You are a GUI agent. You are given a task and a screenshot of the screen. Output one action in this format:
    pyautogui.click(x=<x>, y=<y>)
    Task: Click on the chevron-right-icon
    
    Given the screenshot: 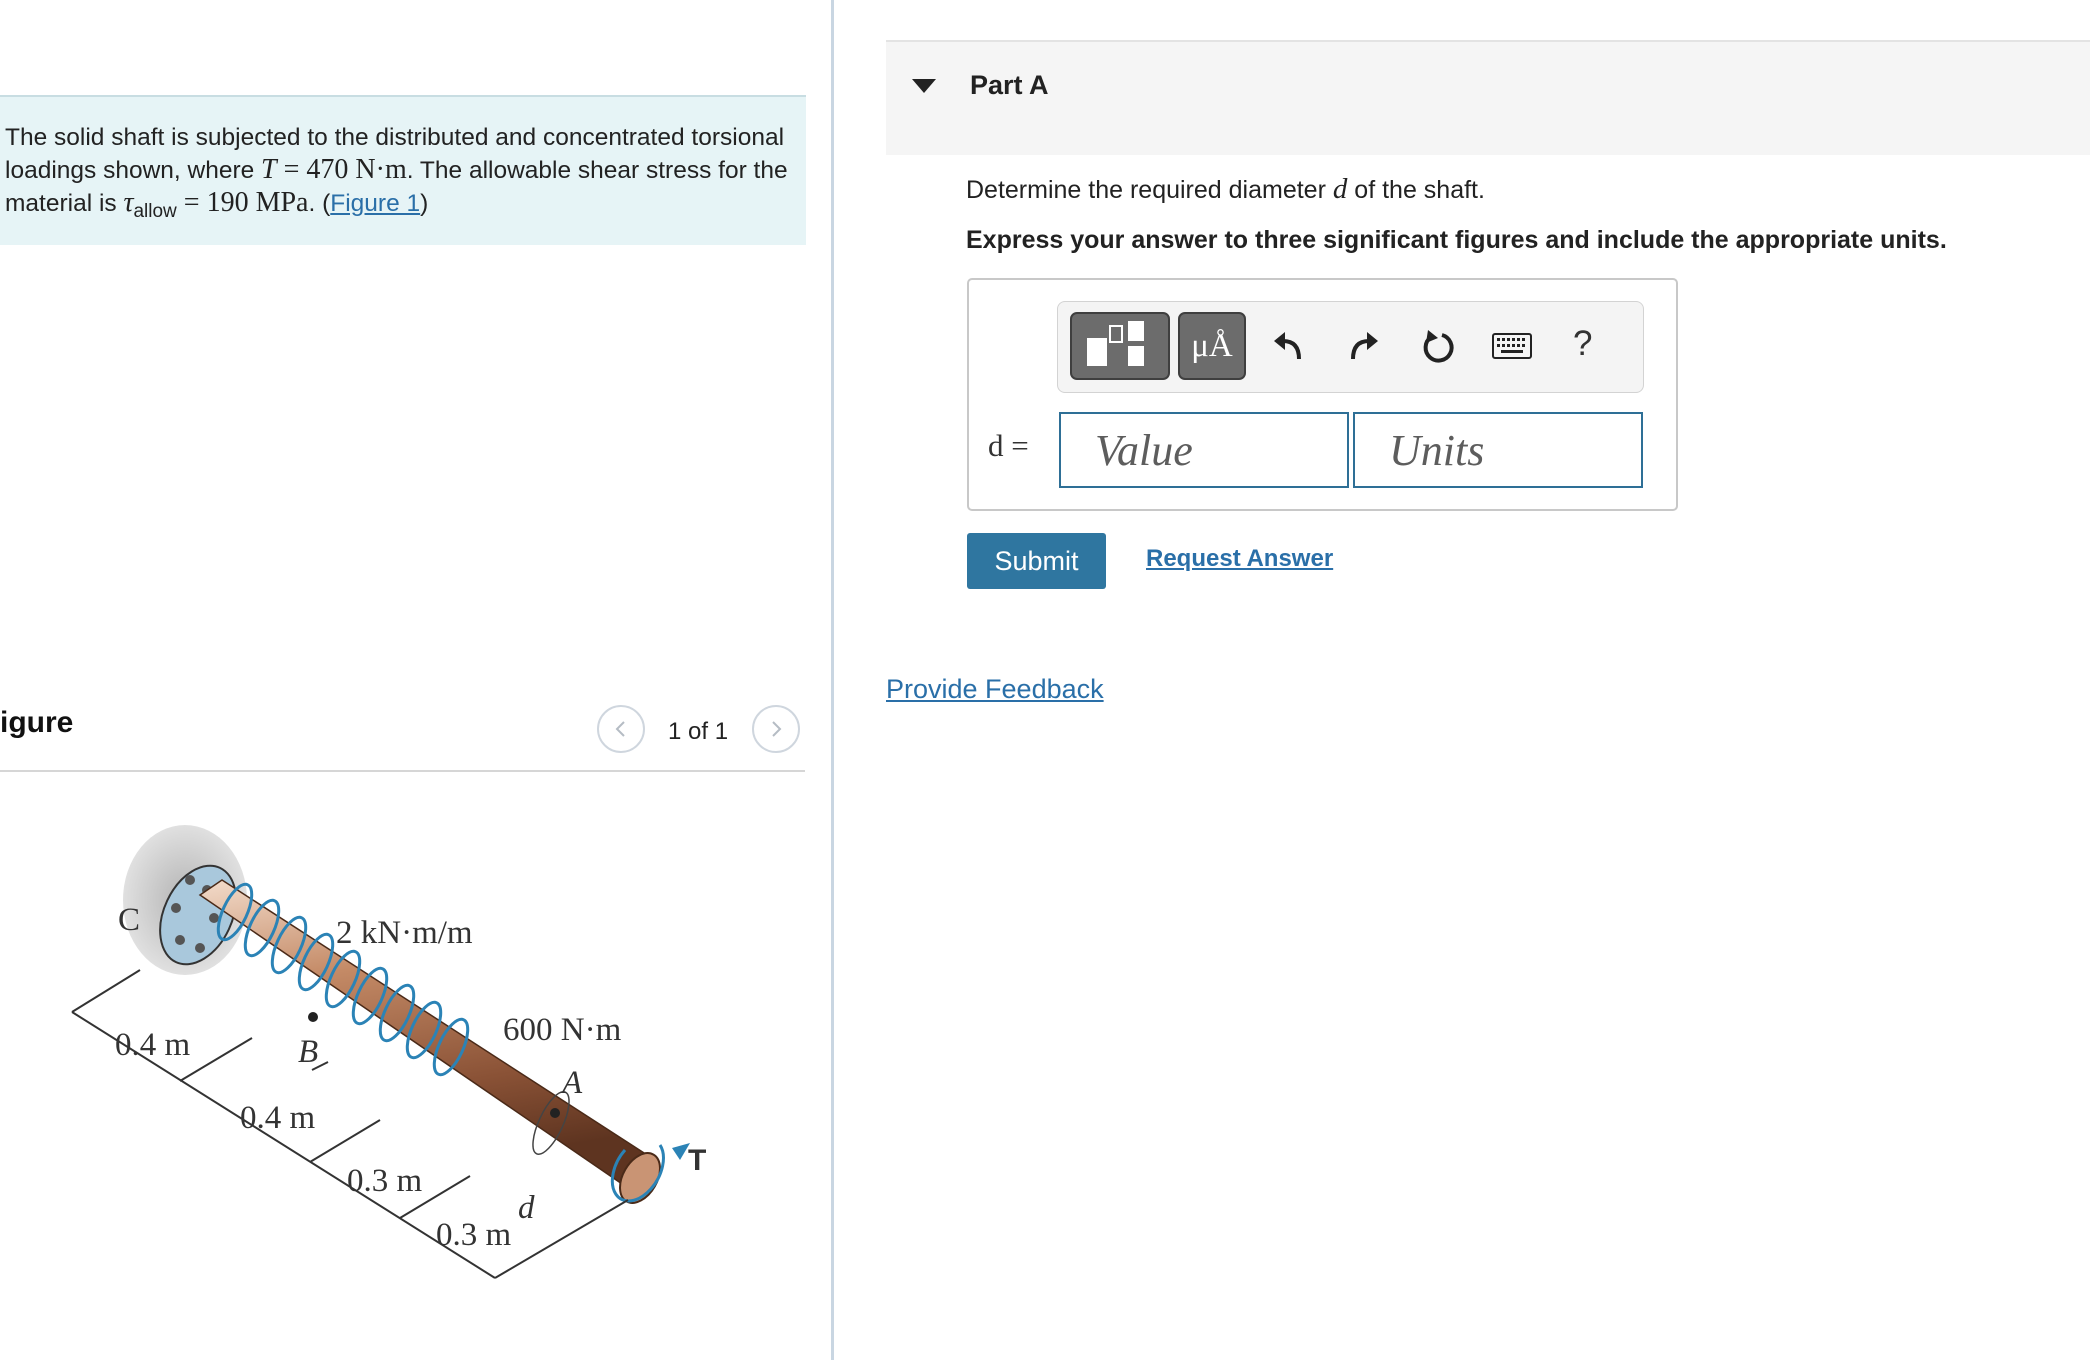 What is the action you would take?
    pyautogui.click(x=777, y=729)
    